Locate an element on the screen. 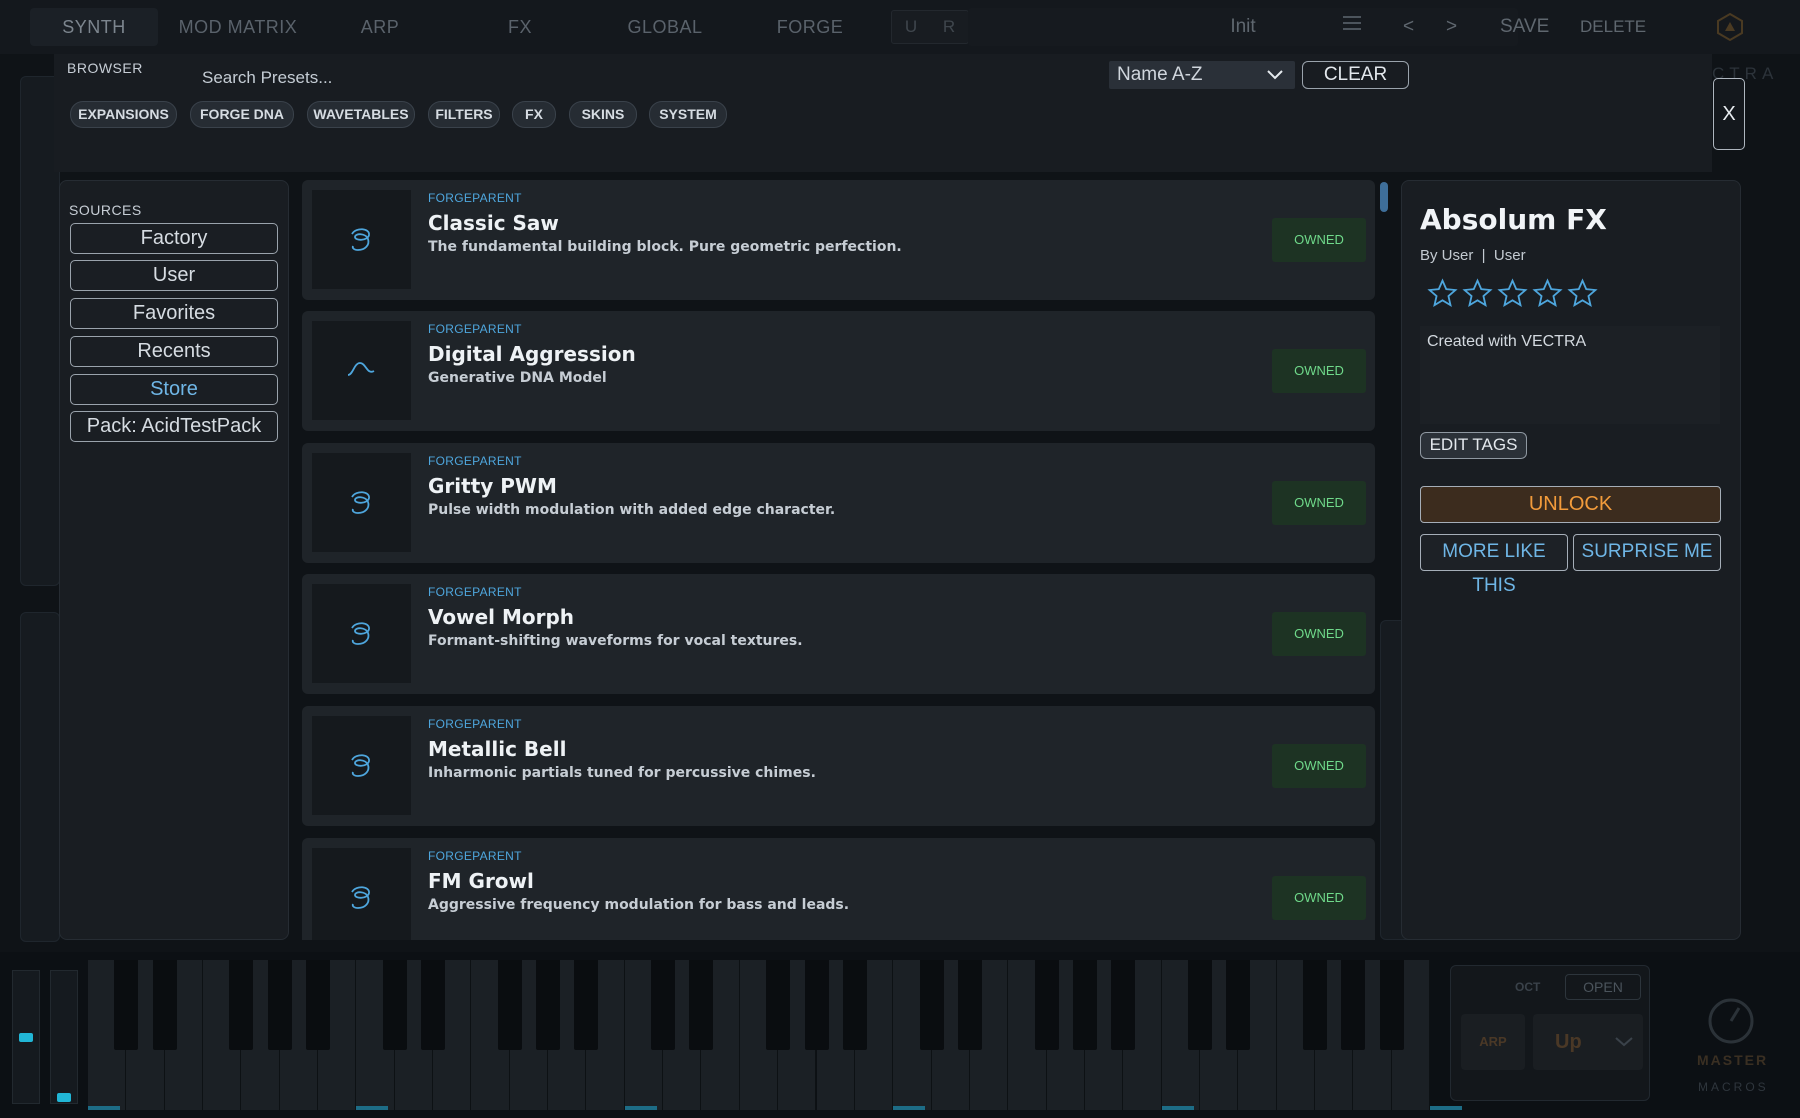  filter-fx: FX is located at coordinates (534, 114).